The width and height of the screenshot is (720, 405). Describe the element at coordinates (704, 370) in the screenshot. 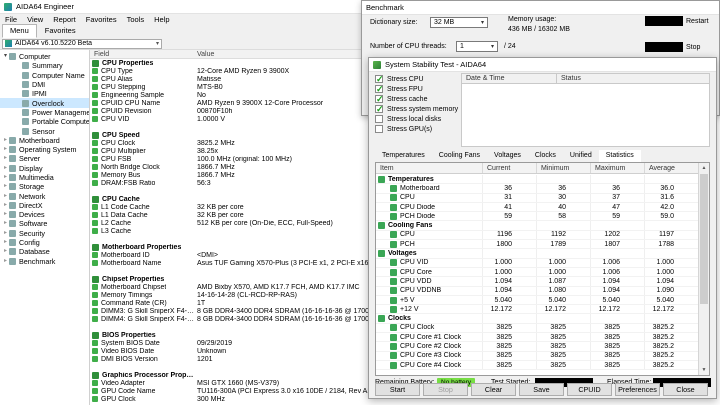

I see `scroll-down-icon: ▼` at that location.